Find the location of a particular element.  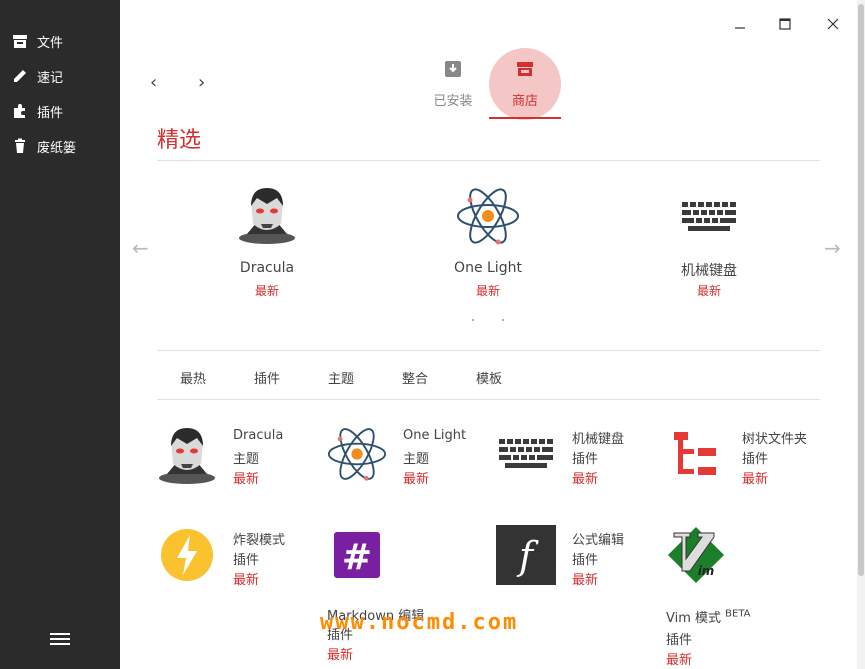

category-templates: 模板 is located at coordinates (489, 377).